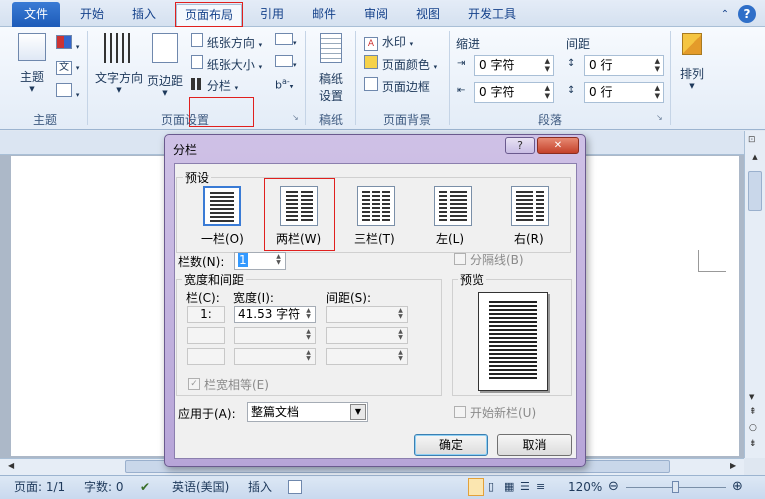  I want to click on size-button: 纸张大小 ▾, so click(226, 64).